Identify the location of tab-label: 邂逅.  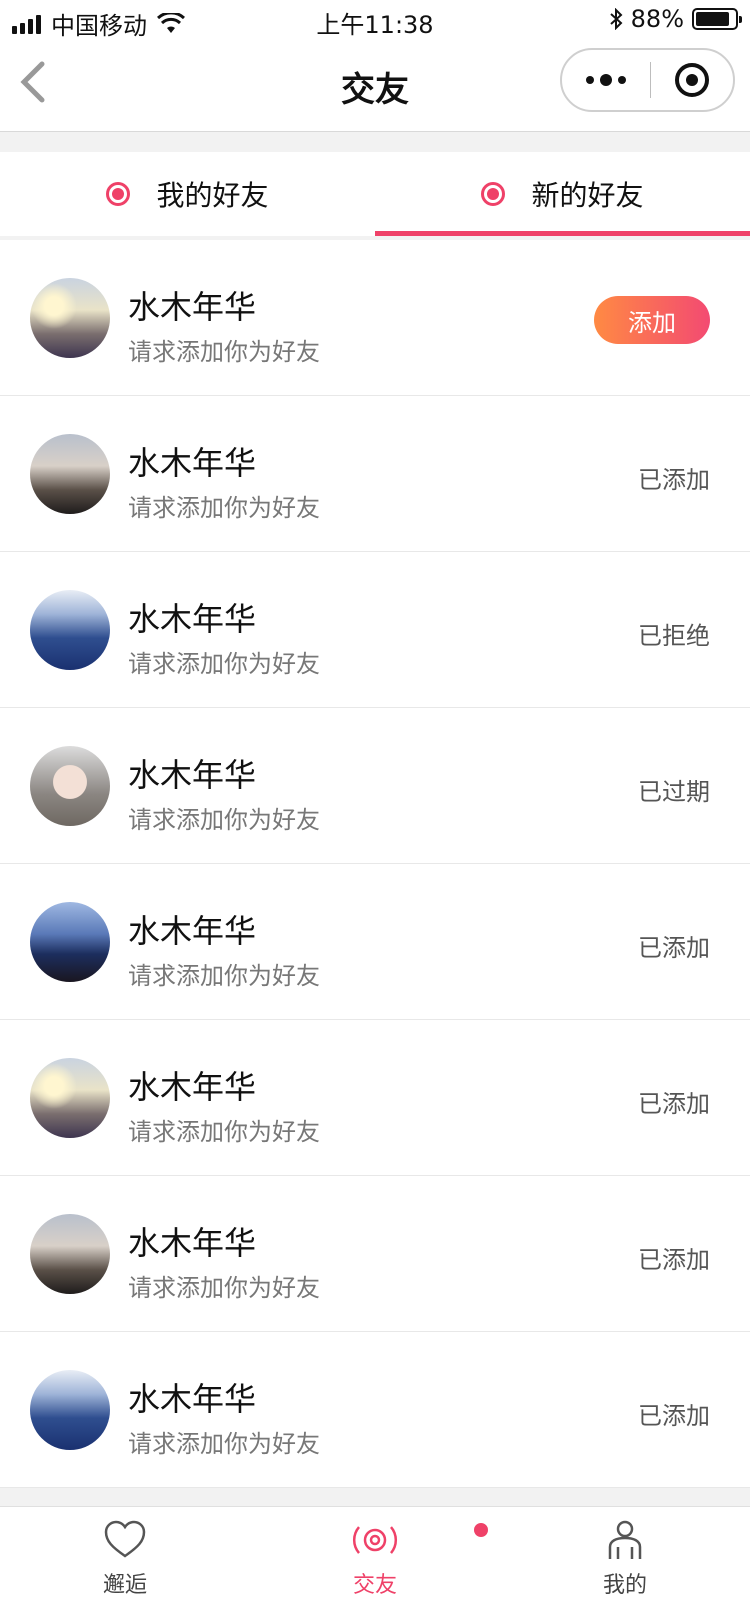
(124, 1585).